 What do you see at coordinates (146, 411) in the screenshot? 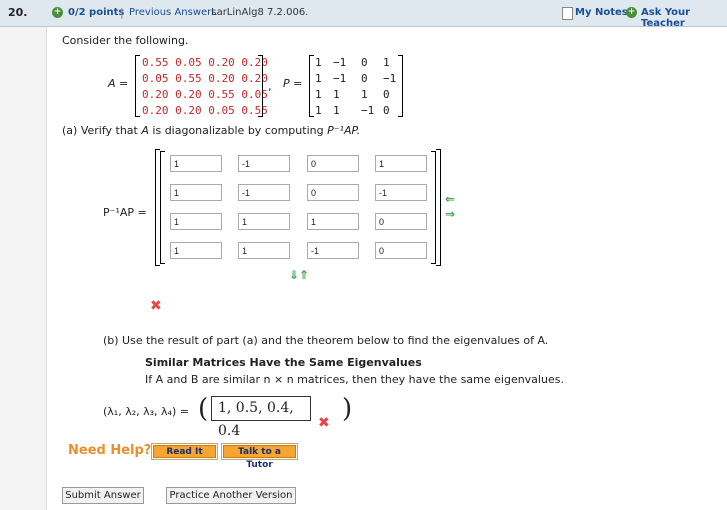
I see `eigenvalue-label: (λ₁, λ₂, λ₃, λ₄) =` at bounding box center [146, 411].